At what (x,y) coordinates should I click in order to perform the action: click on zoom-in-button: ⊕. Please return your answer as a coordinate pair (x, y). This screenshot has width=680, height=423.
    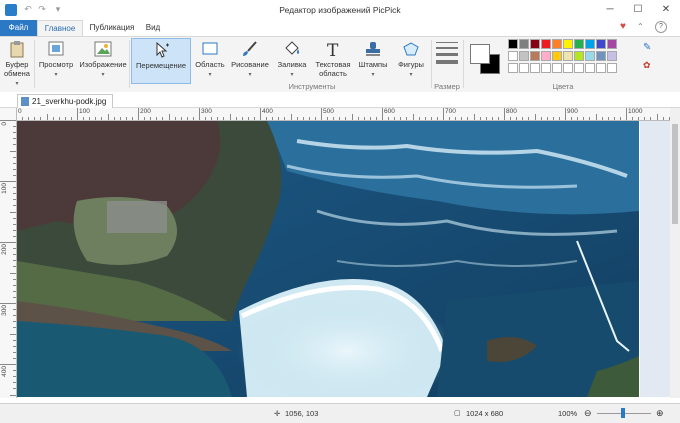
    Looking at the image, I should click on (660, 413).